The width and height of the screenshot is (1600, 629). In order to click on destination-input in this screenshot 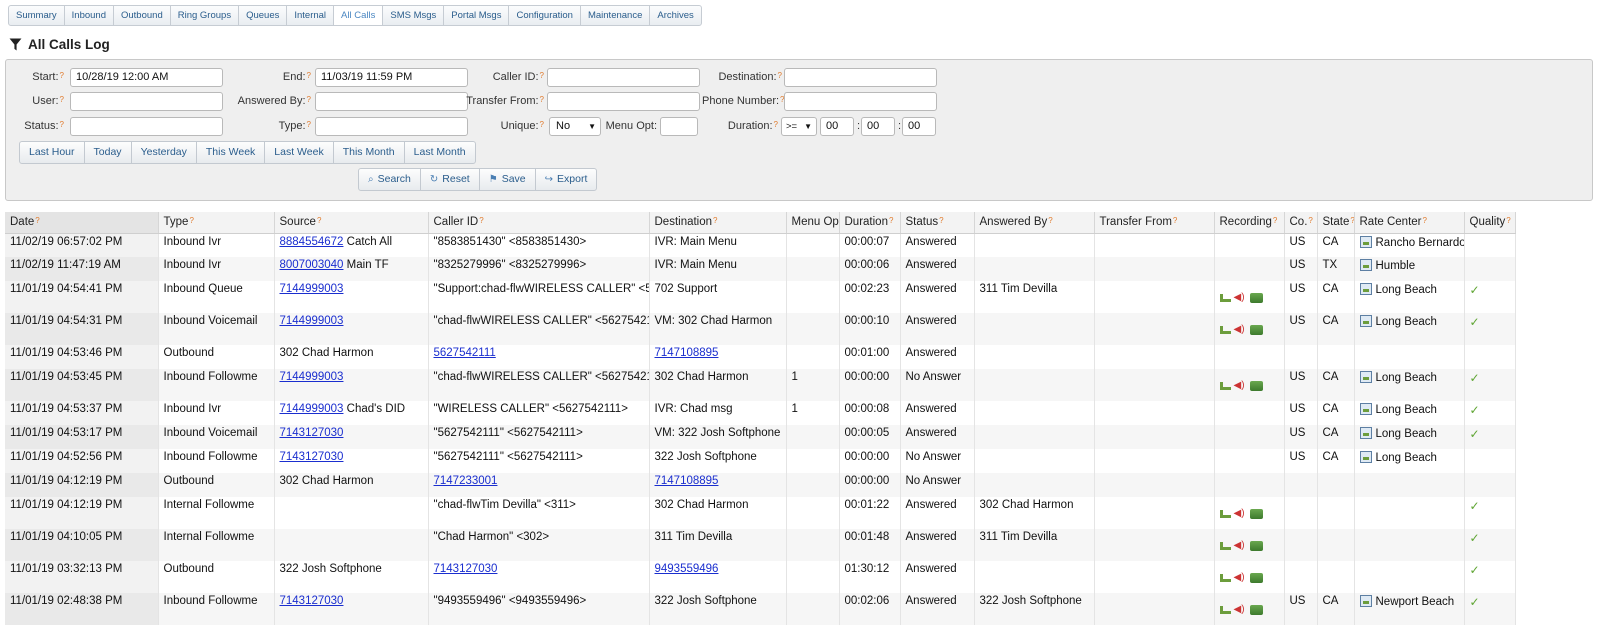, I will do `click(860, 77)`.